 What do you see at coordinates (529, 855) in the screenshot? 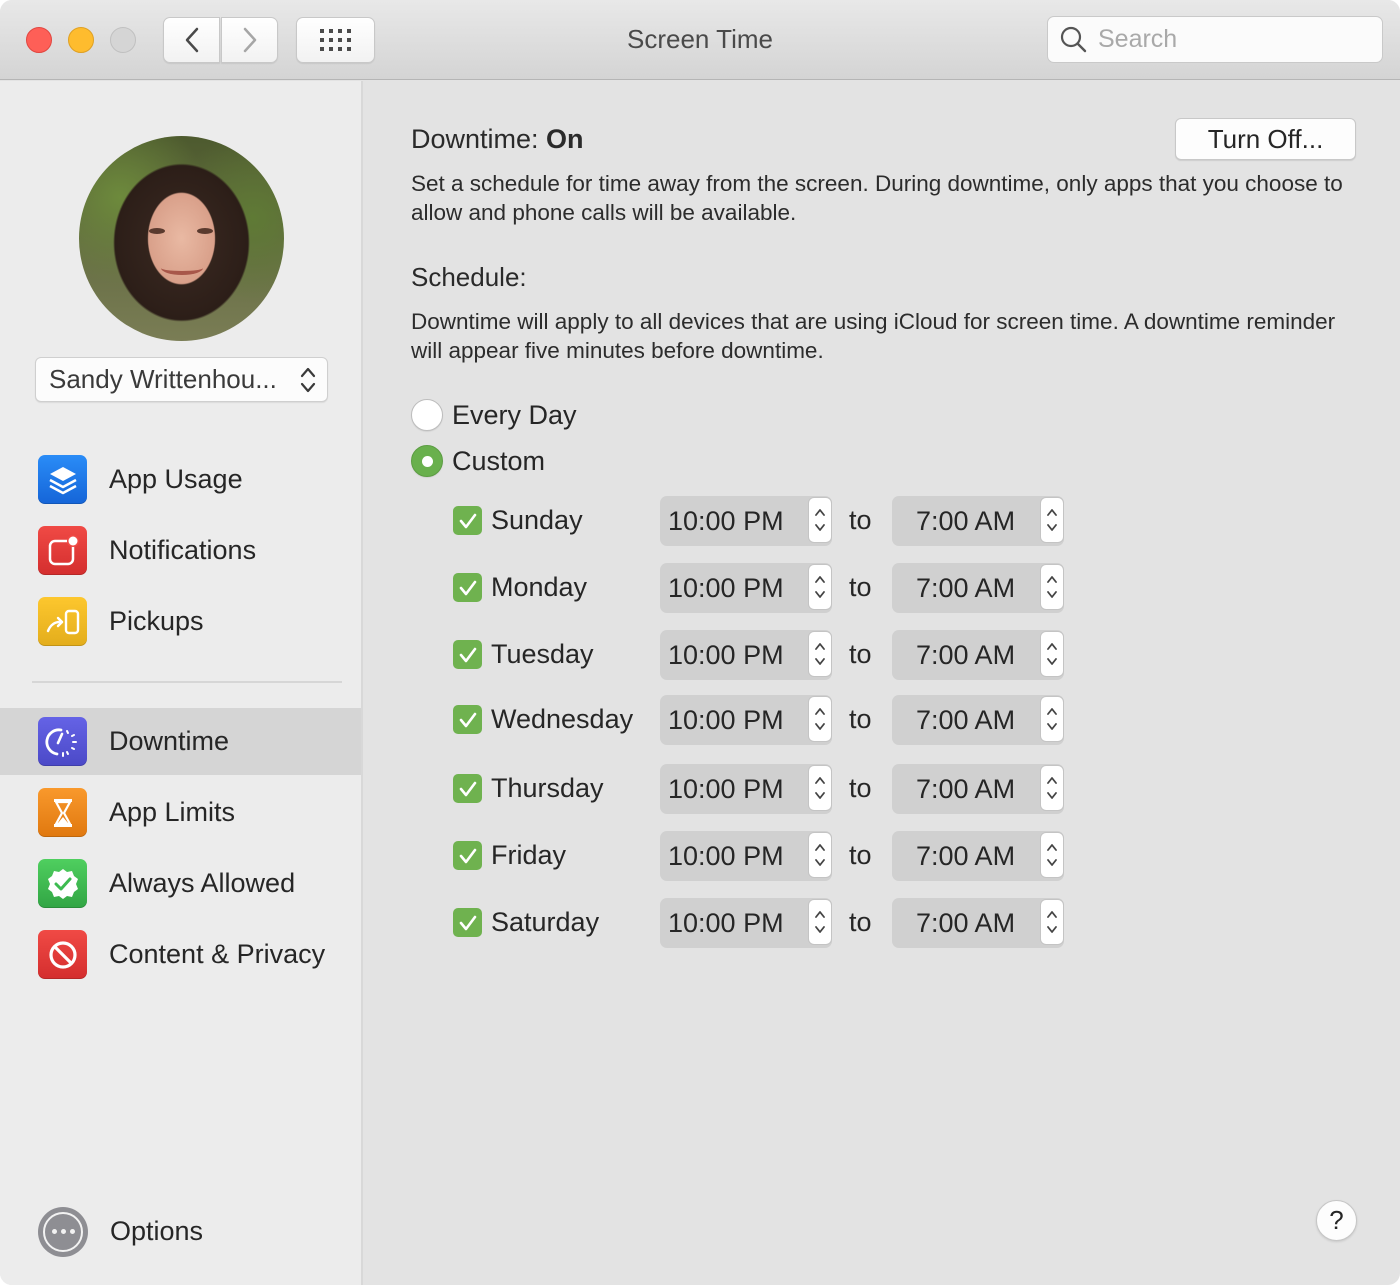
I see `day-label: Friday` at bounding box center [529, 855].